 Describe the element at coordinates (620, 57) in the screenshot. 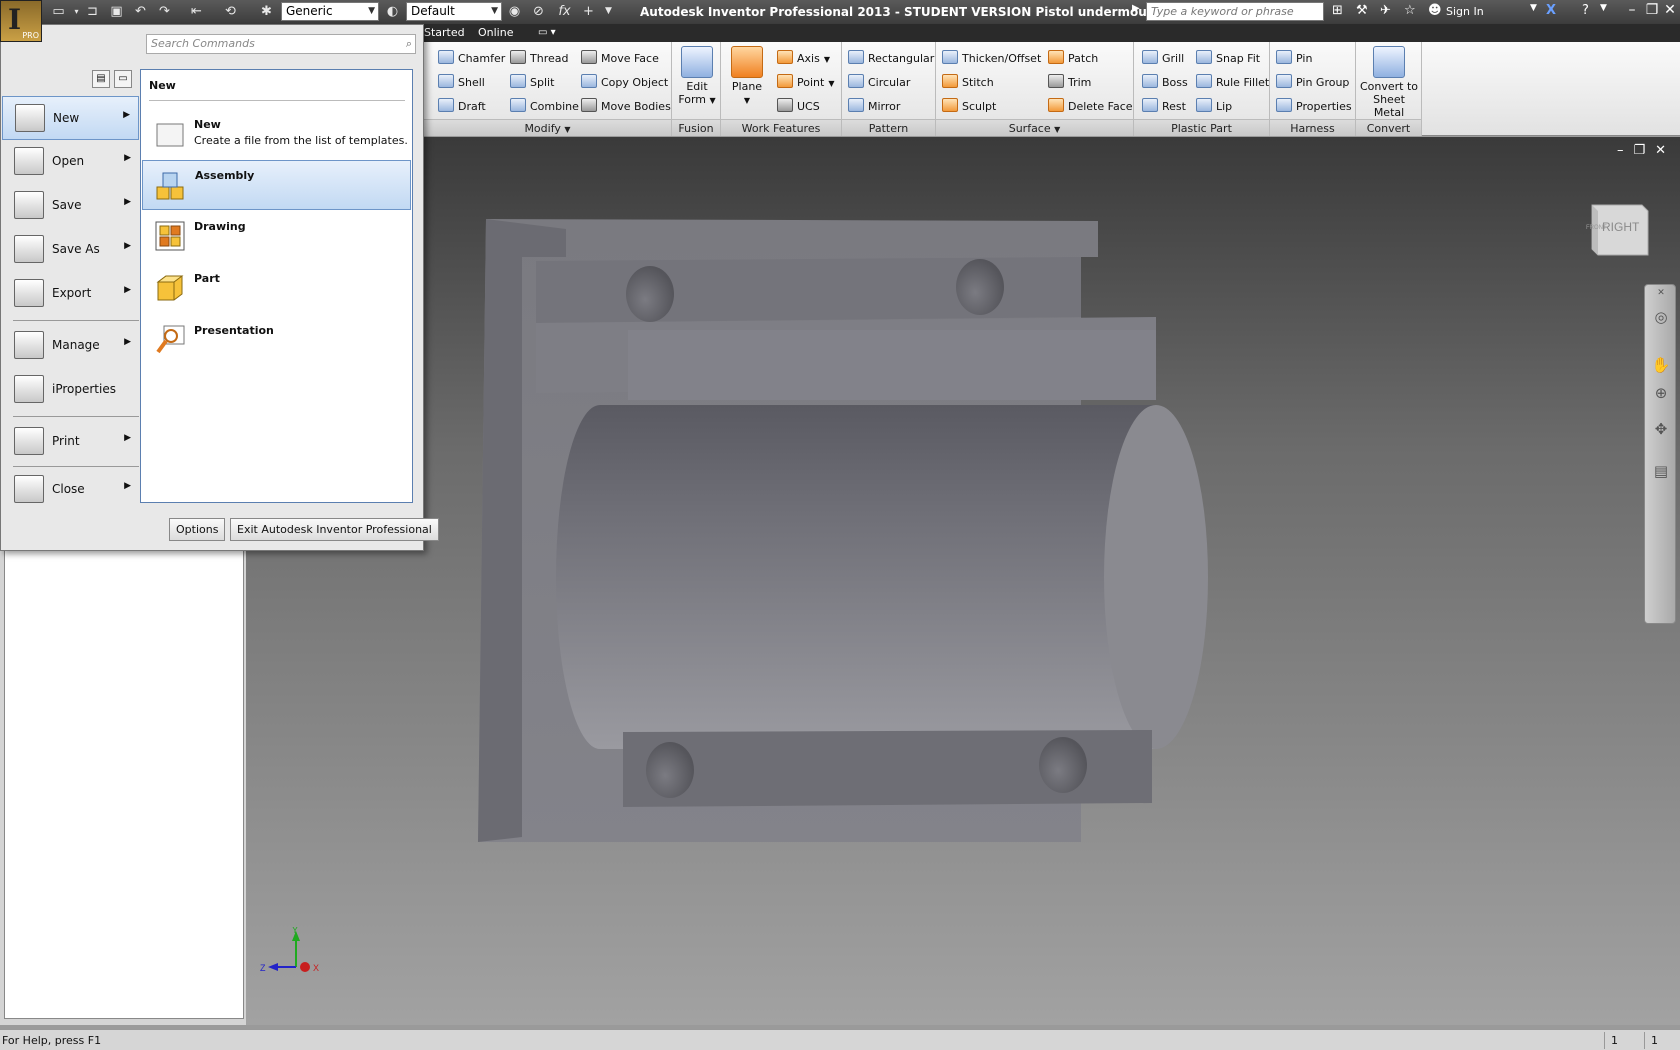

I see `move-face-button: Move Face` at that location.